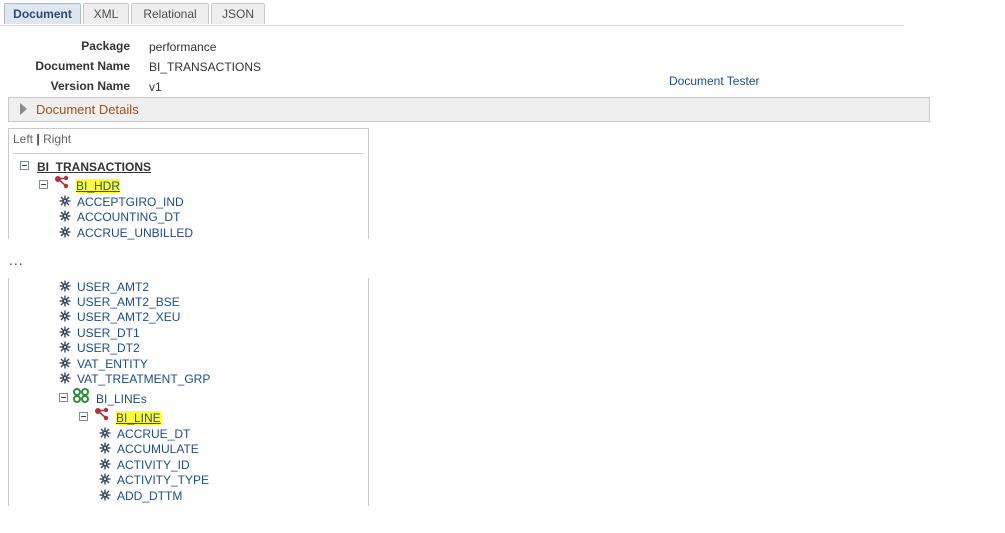 This screenshot has width=1005, height=533. What do you see at coordinates (128, 217) in the screenshot?
I see `tree-field-item: ACCOUNTING_DT` at bounding box center [128, 217].